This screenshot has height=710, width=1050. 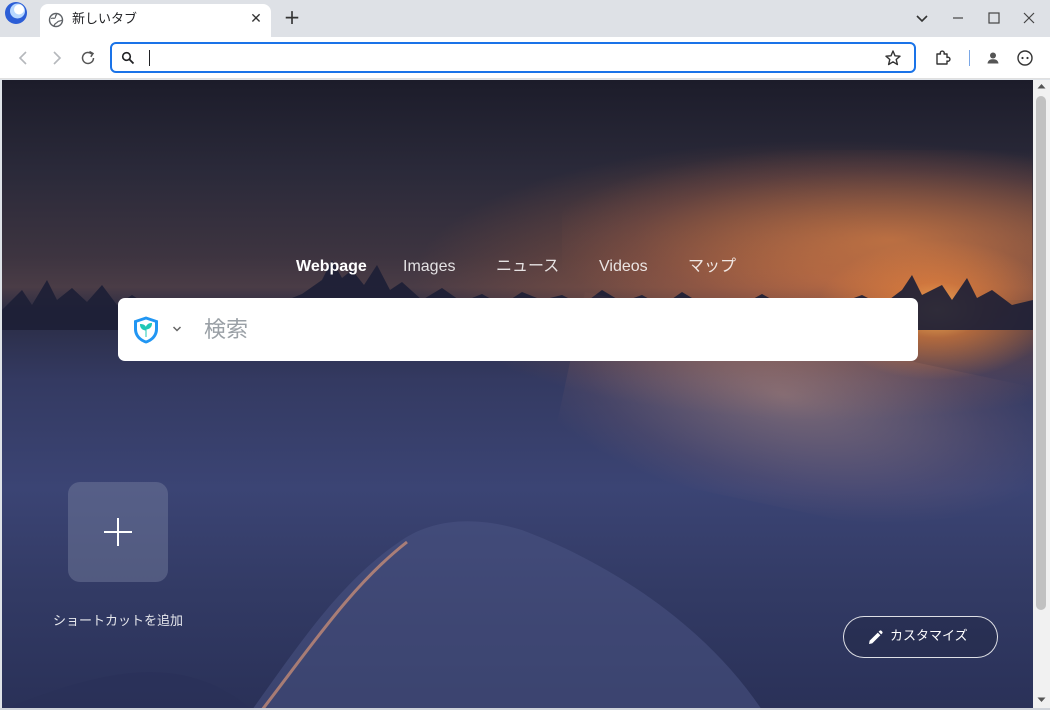 I want to click on extensions-puzzle-icon, so click(x=943, y=58).